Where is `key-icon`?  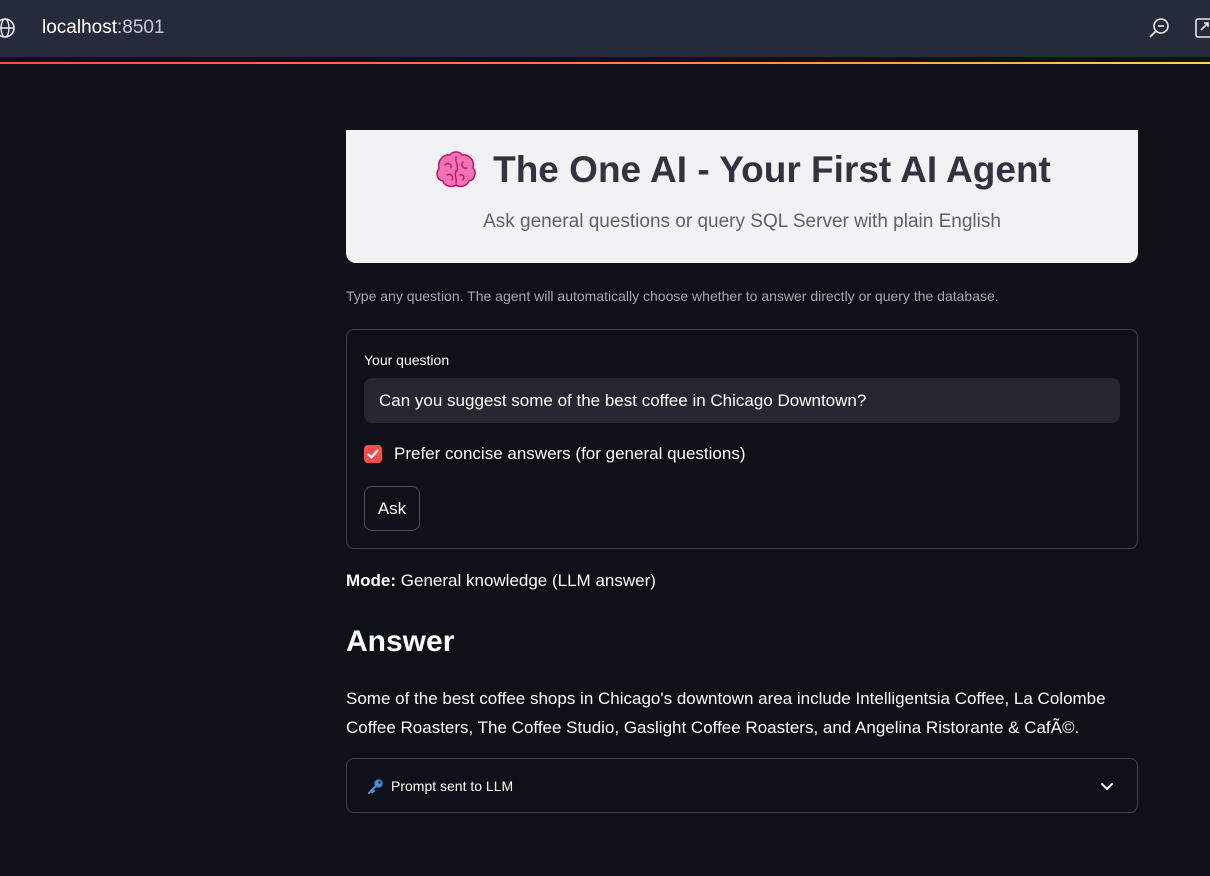
key-icon is located at coordinates (375, 786).